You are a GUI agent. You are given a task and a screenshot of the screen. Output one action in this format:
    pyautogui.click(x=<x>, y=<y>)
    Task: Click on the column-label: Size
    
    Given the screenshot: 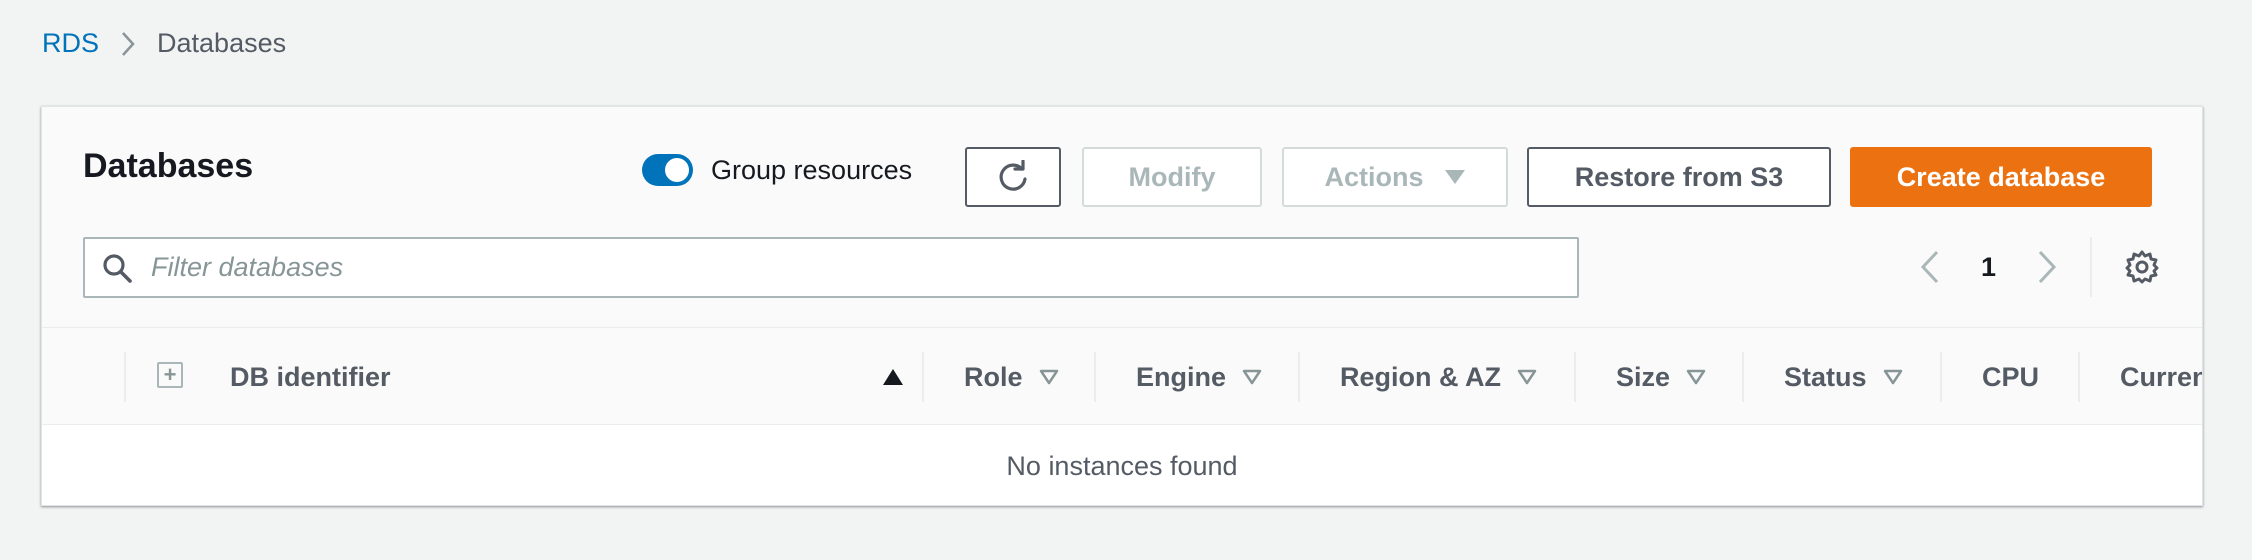 What is the action you would take?
    pyautogui.click(x=1643, y=376)
    